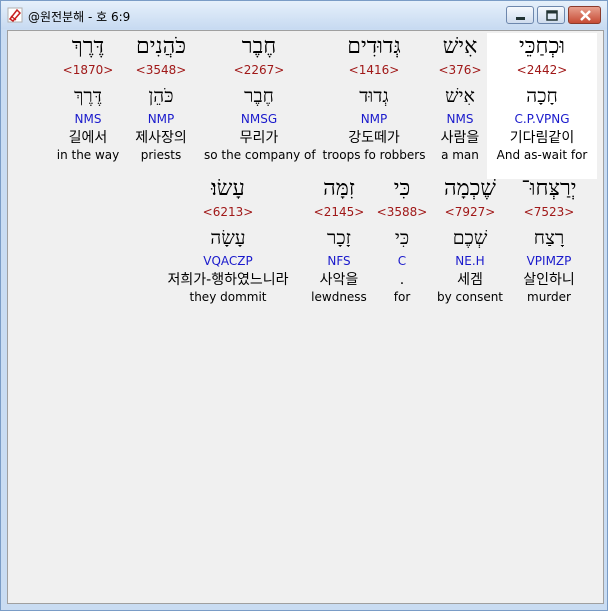 This screenshot has height=611, width=608. I want to click on english-gloss: they dommit, so click(228, 297).